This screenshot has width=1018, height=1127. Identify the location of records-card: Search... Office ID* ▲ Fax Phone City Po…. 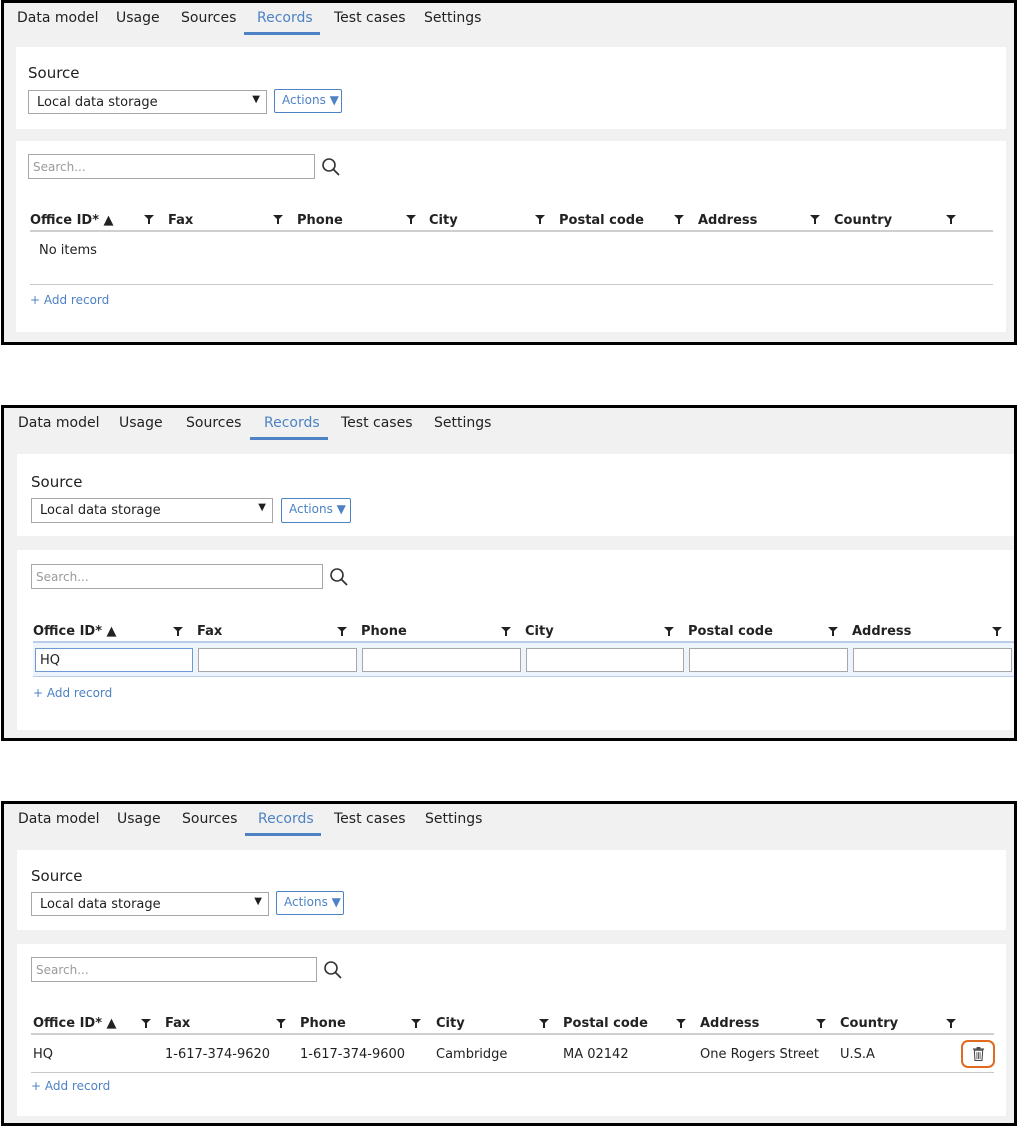
(511, 1030).